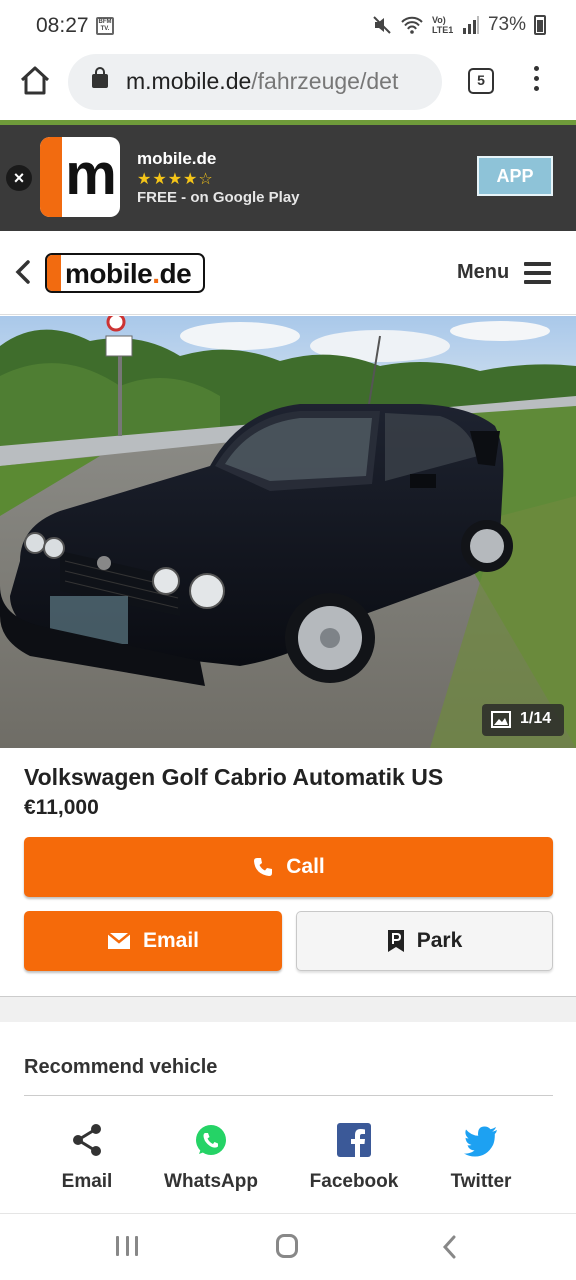 The image size is (576, 1280). What do you see at coordinates (211, 1140) in the screenshot?
I see `whatsapp-icon` at bounding box center [211, 1140].